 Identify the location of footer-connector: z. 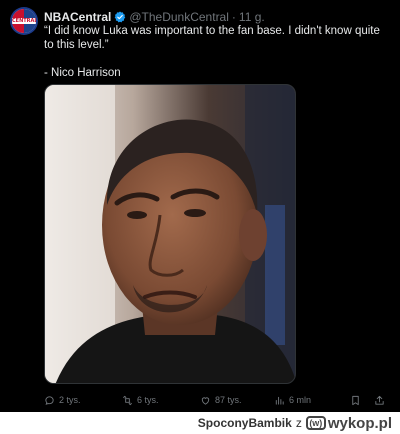
(298, 423).